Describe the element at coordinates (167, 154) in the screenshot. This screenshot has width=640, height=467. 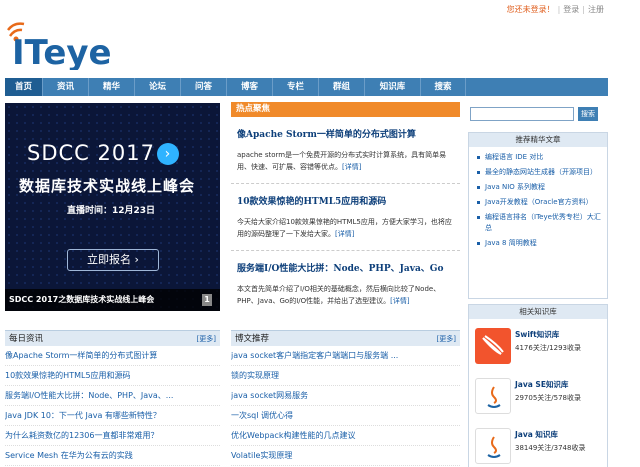
I see `arrow-icon: ›` at that location.